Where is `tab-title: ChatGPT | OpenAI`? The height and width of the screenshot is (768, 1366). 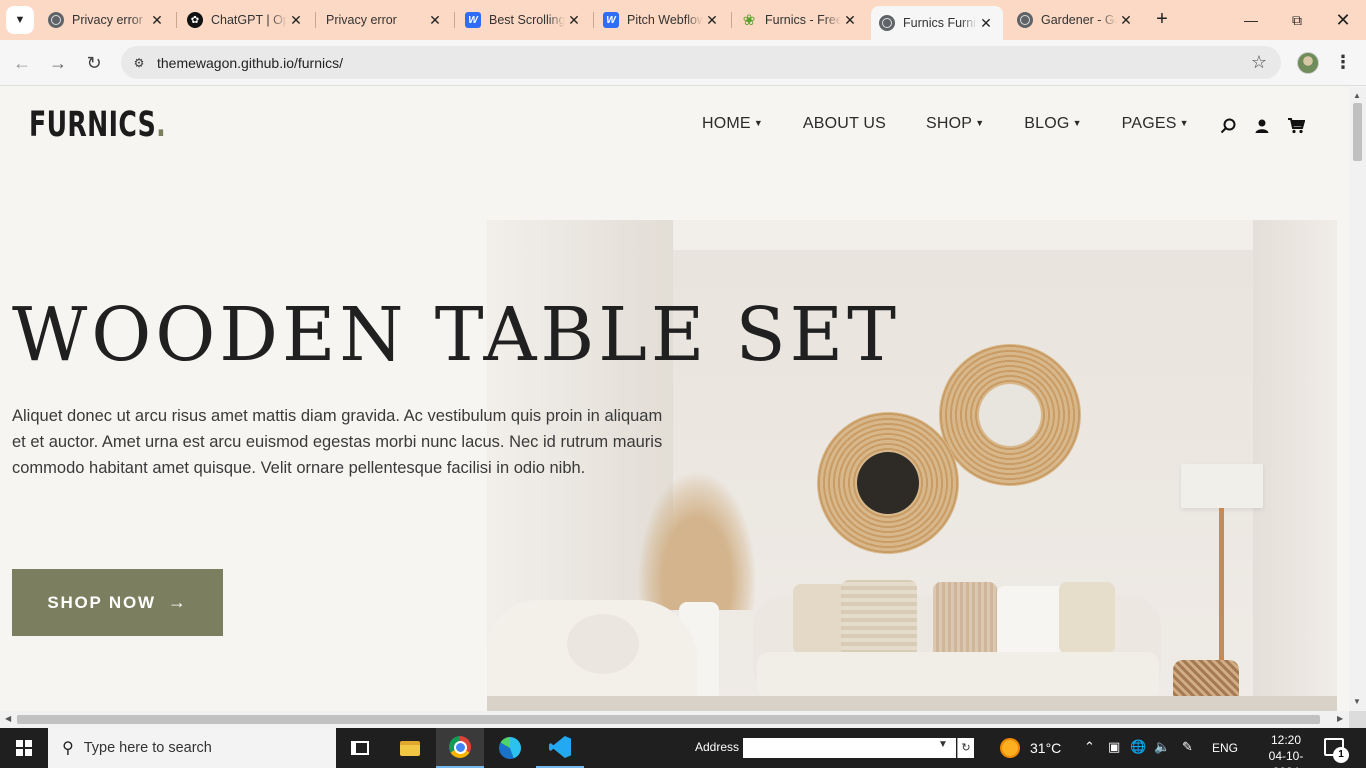 tab-title: ChatGPT | OpenAI is located at coordinates (249, 20).